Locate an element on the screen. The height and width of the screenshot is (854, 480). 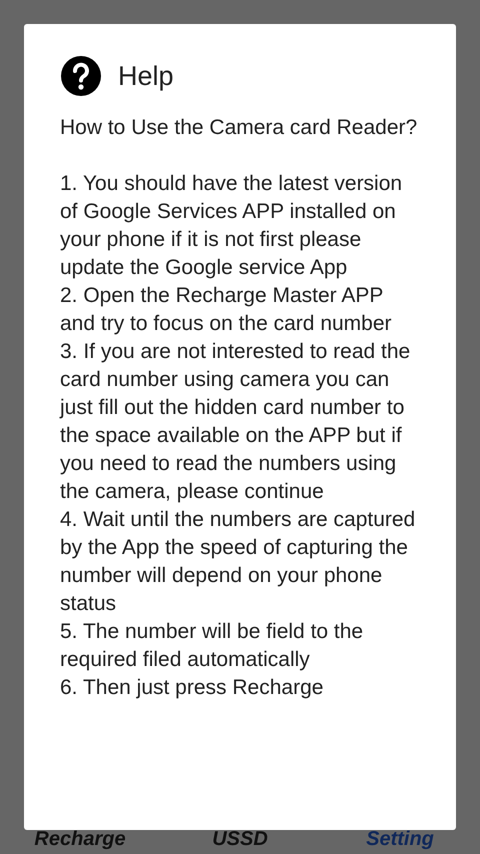
help-step: 6. Then just press Recharge is located at coordinates (240, 688).